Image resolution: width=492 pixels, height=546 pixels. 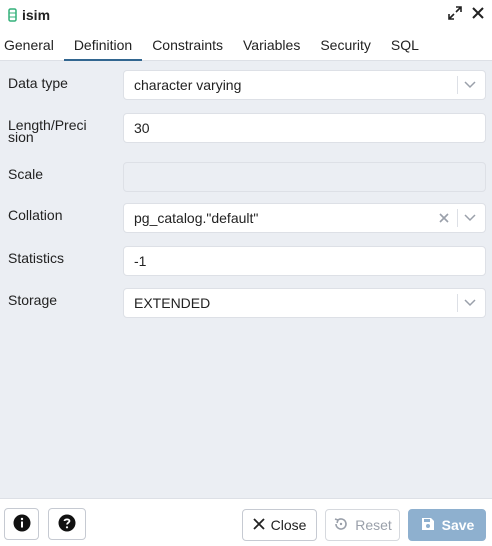 What do you see at coordinates (345, 45) in the screenshot?
I see `tab-security: Security` at bounding box center [345, 45].